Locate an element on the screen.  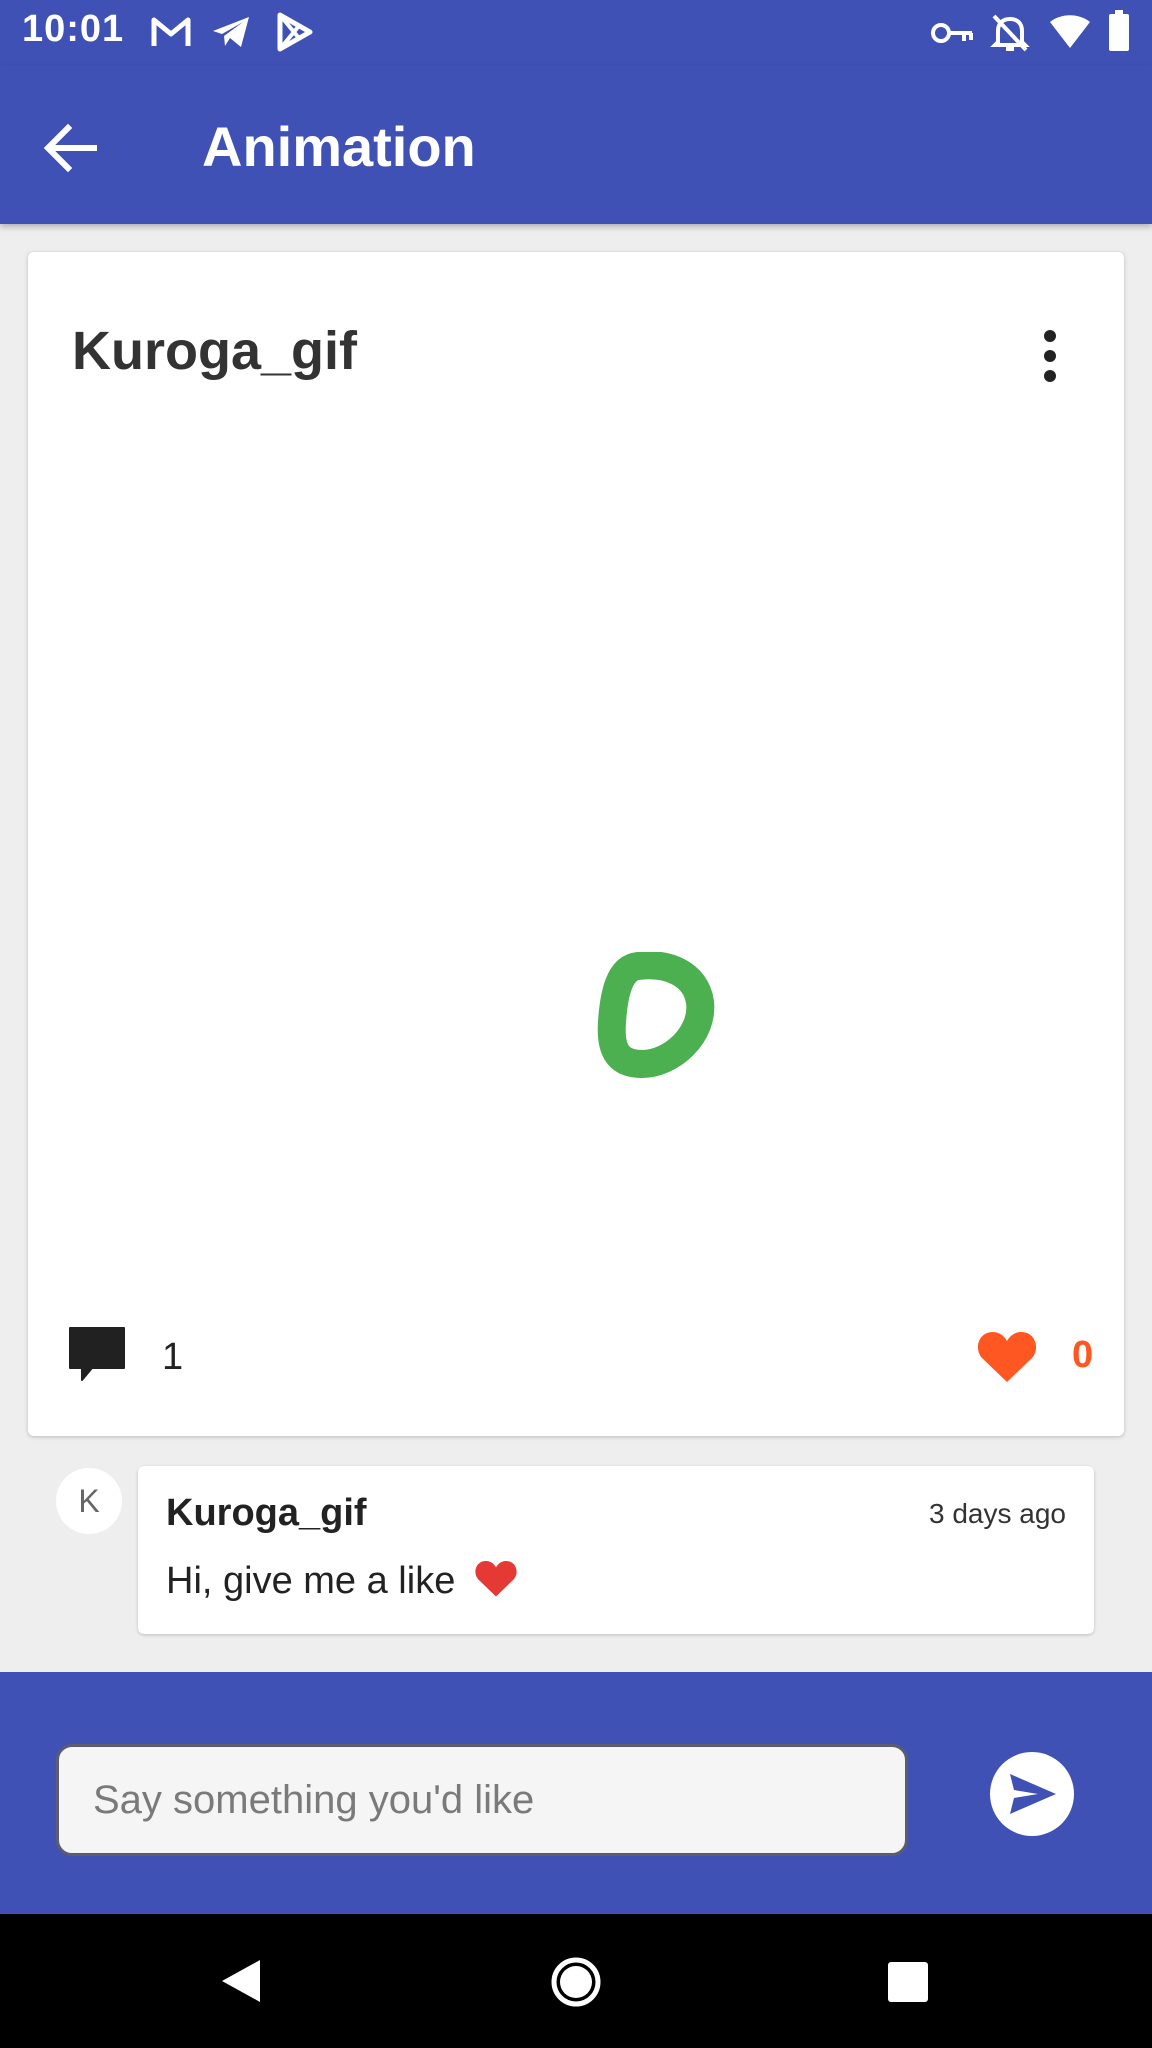
page-title: Animation is located at coordinates (339, 146).